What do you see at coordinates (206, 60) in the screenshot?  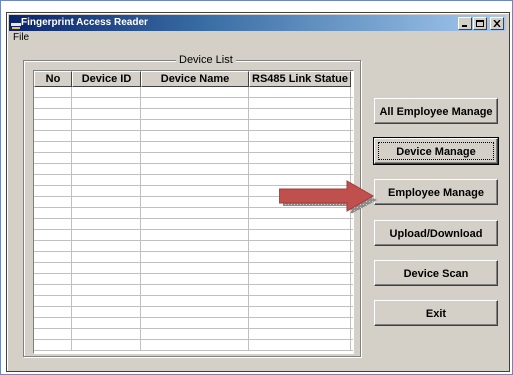 I see `device-list-label: Device List` at bounding box center [206, 60].